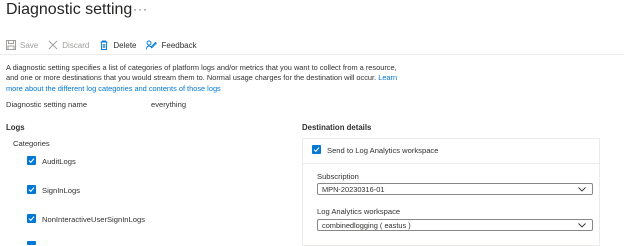  What do you see at coordinates (312, 54) in the screenshot?
I see `command-bar-divider` at bounding box center [312, 54].